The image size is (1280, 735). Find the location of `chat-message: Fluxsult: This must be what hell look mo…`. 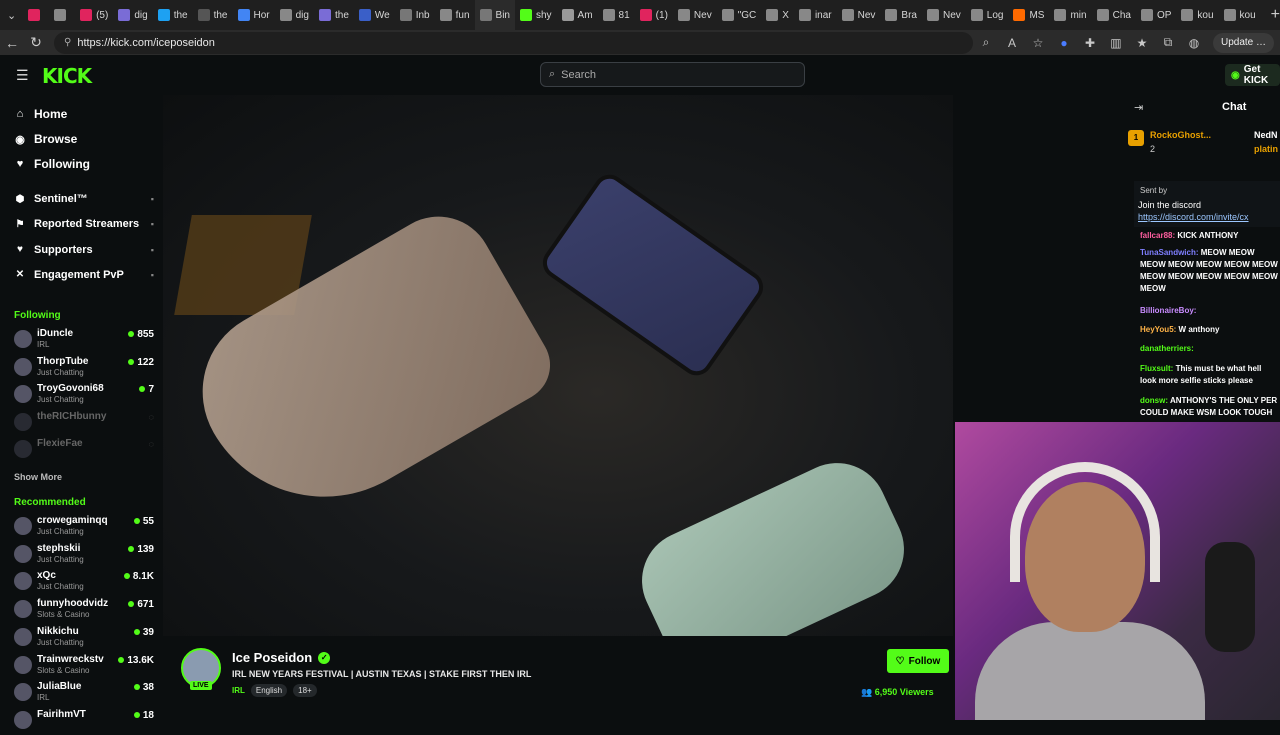

chat-message: Fluxsult: This must be what hell look mo… is located at coordinates (1210, 375).